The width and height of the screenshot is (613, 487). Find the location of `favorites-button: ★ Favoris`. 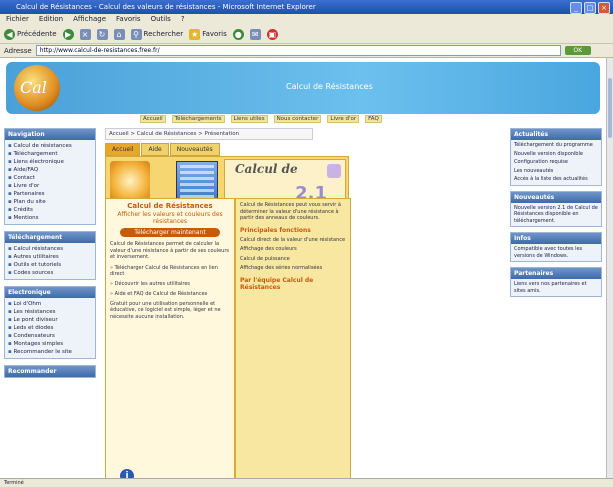

favorites-button: ★ Favoris is located at coordinates (208, 34).